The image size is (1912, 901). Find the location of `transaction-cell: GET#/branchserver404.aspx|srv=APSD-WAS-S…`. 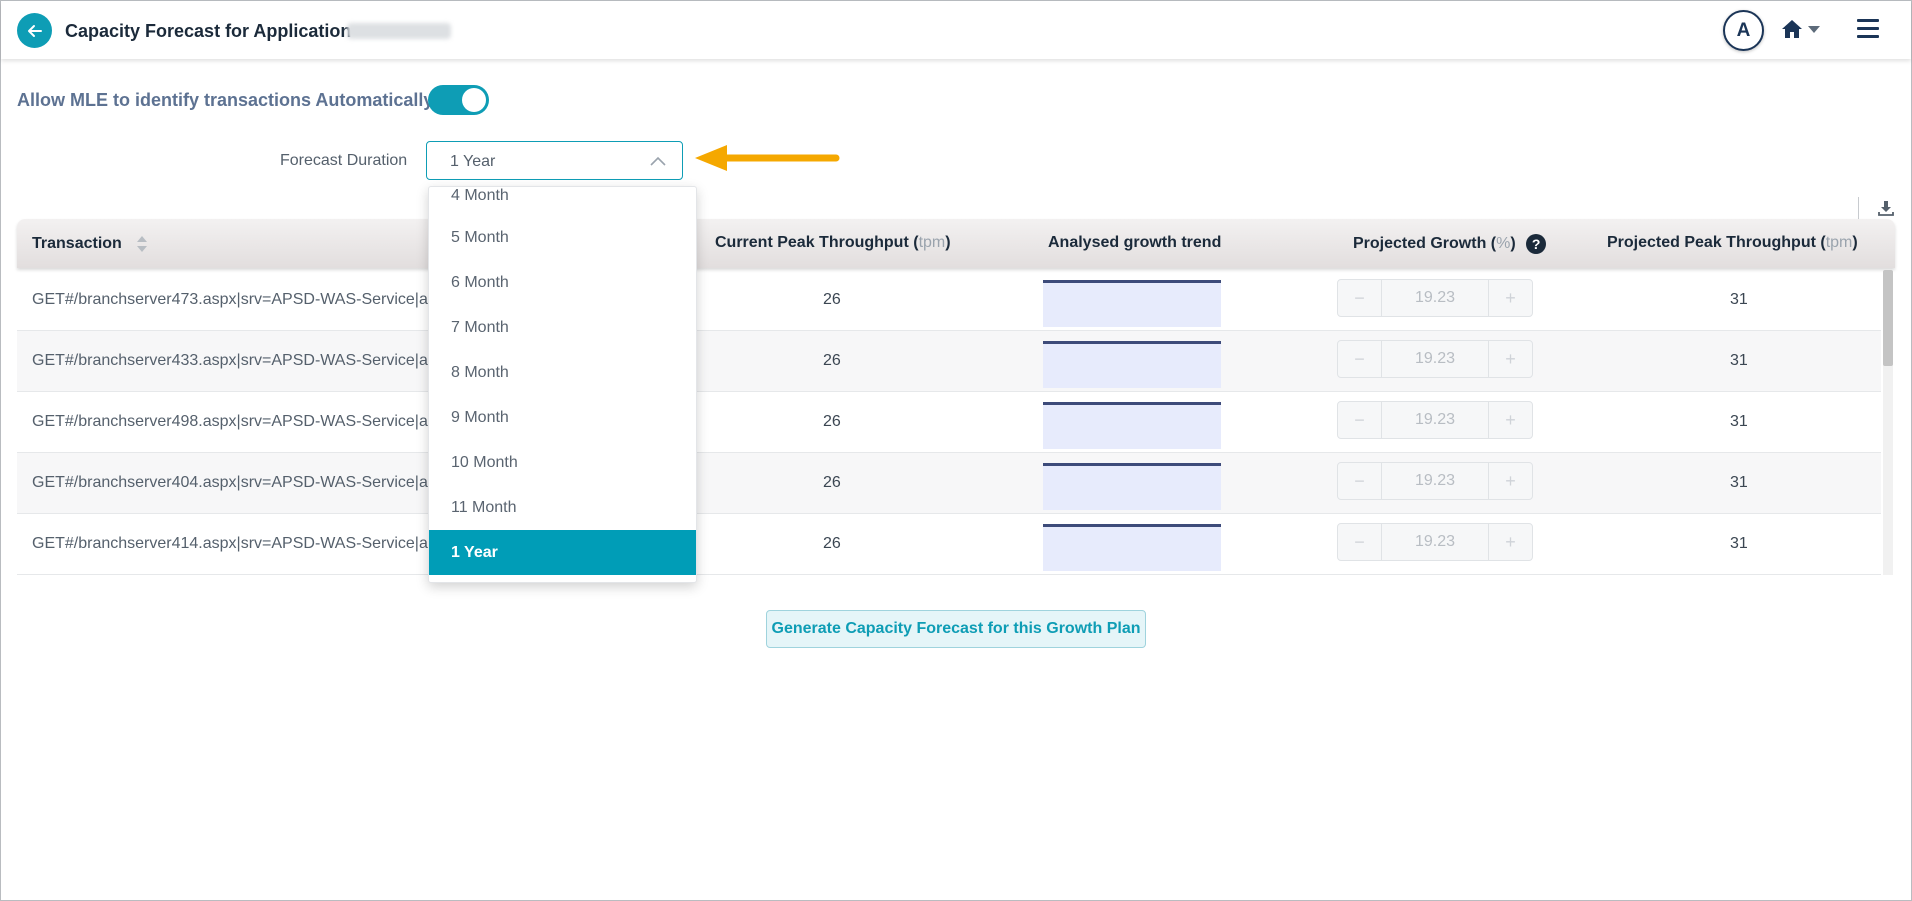

transaction-cell: GET#/branchserver404.aspx|srv=APSD-WAS-S… is located at coordinates (230, 482).